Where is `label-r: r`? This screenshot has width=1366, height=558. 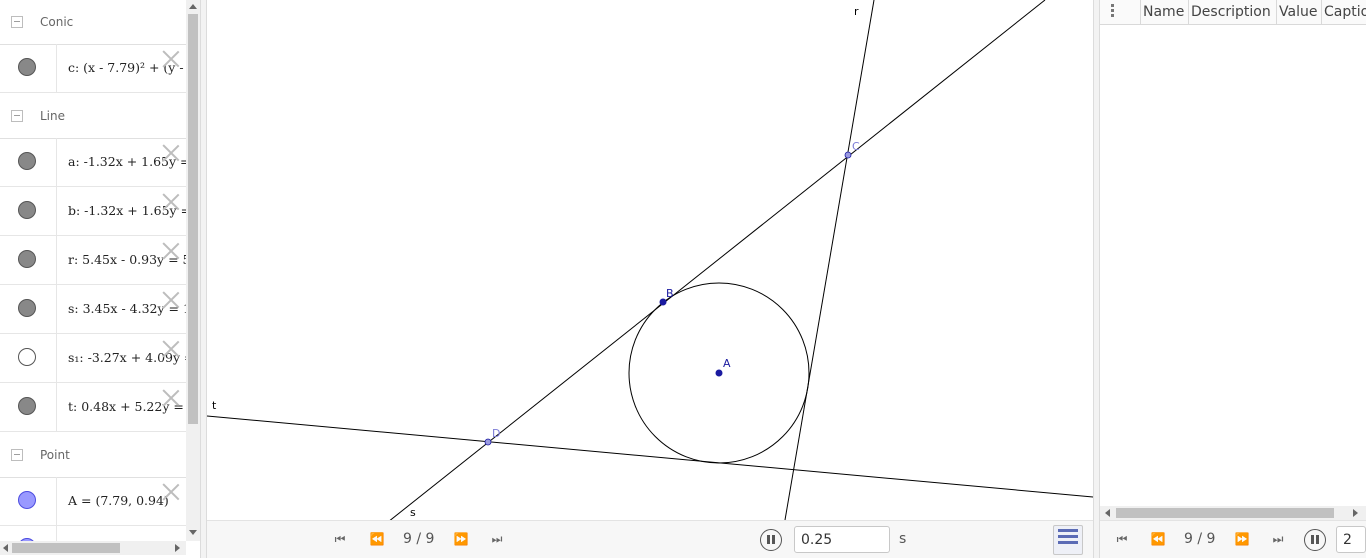
label-r: r is located at coordinates (856, 11).